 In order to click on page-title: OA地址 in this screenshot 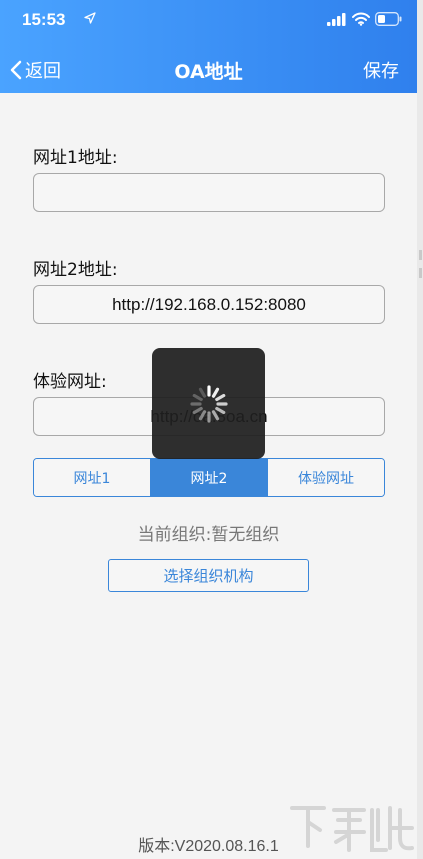, I will do `click(208, 72)`.